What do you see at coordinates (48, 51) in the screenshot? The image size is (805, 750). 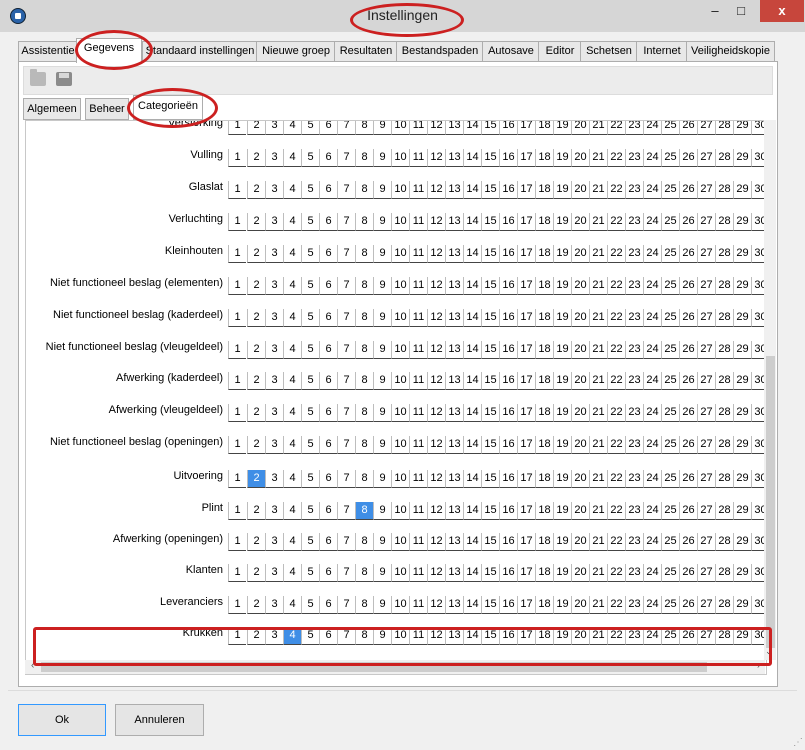 I see `tab-assistentie: Assistentie` at bounding box center [48, 51].